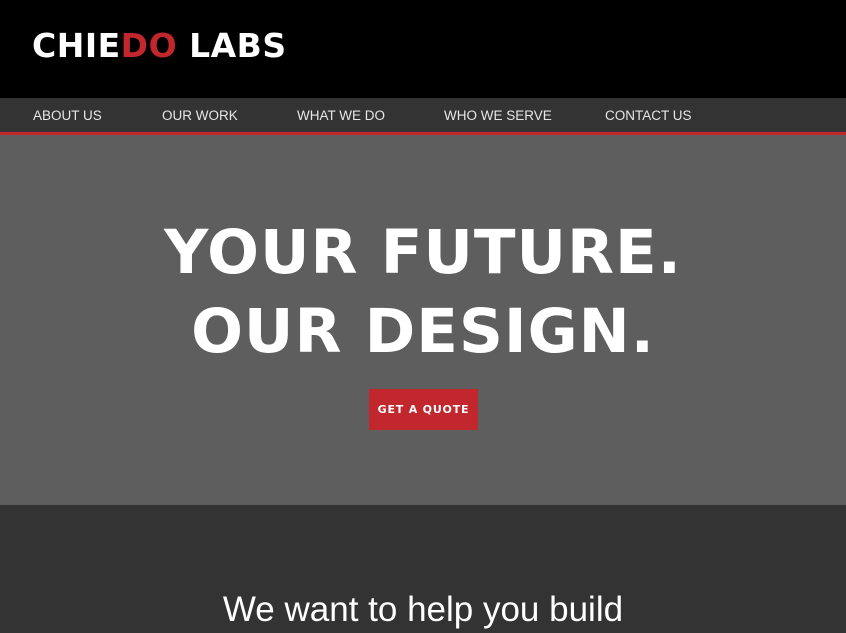 The image size is (846, 633). Describe the element at coordinates (200, 115) in the screenshot. I see `nav-item-our-work: OUR WORK` at that location.